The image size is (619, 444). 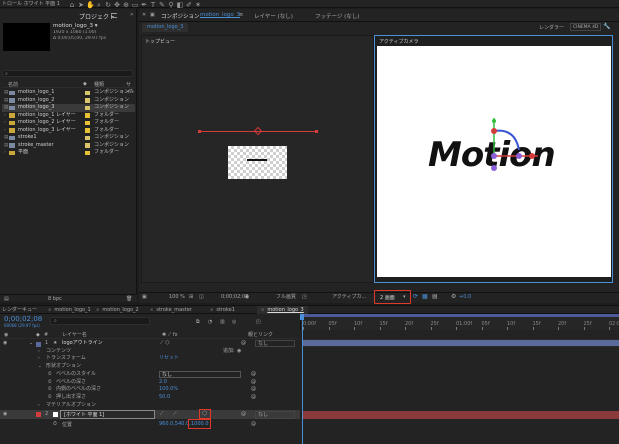 What do you see at coordinates (6, 299) in the screenshot?
I see `project-footer-icon: ▤` at bounding box center [6, 299].